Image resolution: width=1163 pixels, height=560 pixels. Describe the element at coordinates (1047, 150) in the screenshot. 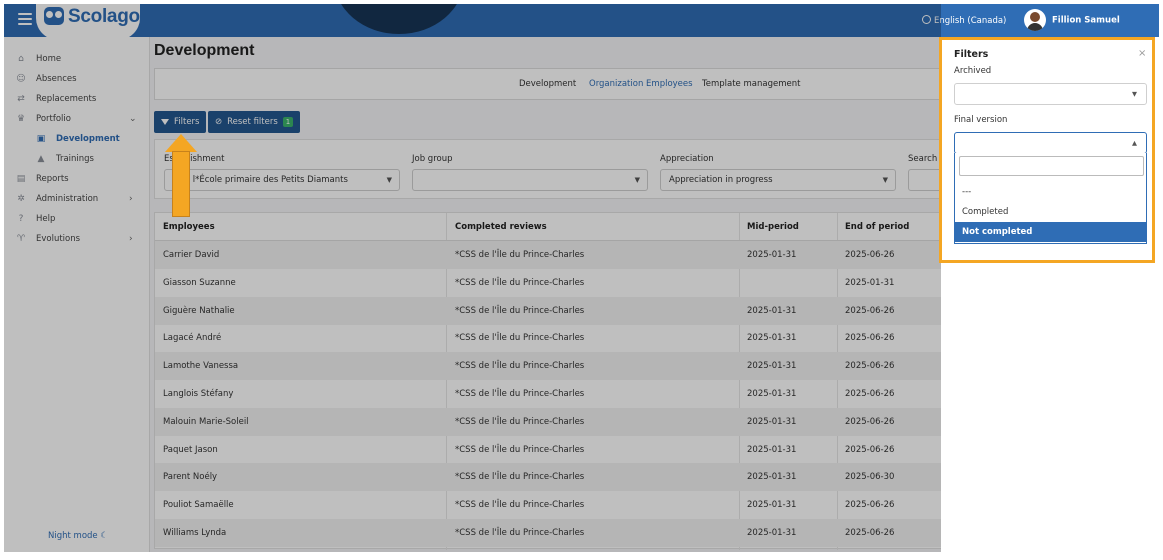

I see `highlight-box` at that location.